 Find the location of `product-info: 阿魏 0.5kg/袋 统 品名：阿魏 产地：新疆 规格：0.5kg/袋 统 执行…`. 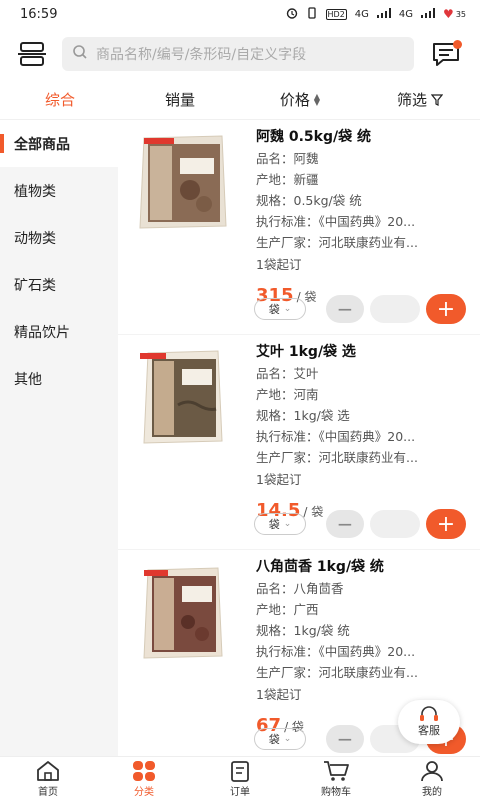

product-info: 阿魏 0.5kg/袋 统 品名：阿魏 产地：新疆 规格：0.5kg/袋 统 执行… is located at coordinates (363, 218).